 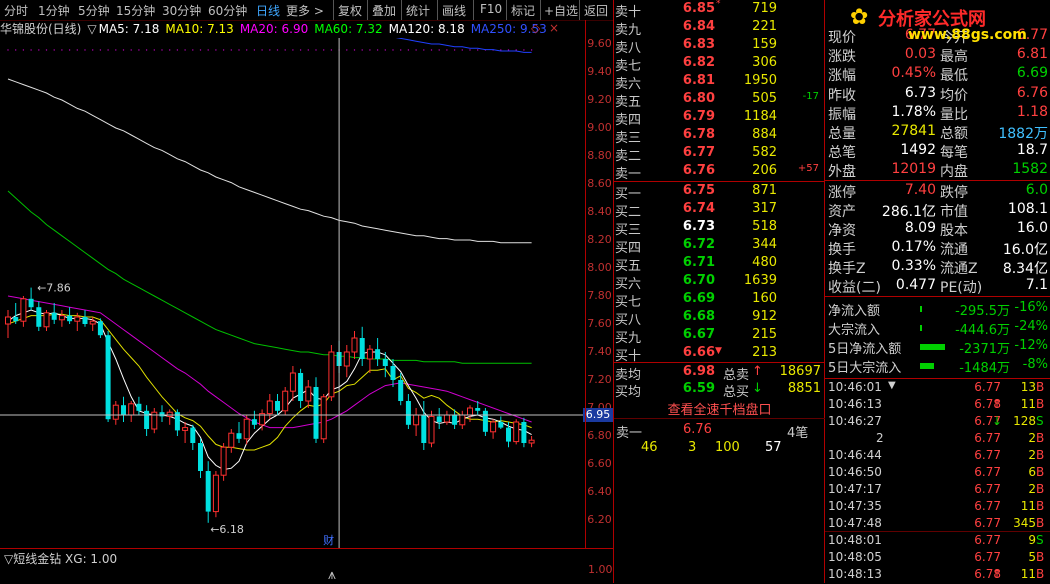 What do you see at coordinates (938, 490) in the screenshot?
I see `tick-row: 10:47:17 6.77 2B` at bounding box center [938, 490].